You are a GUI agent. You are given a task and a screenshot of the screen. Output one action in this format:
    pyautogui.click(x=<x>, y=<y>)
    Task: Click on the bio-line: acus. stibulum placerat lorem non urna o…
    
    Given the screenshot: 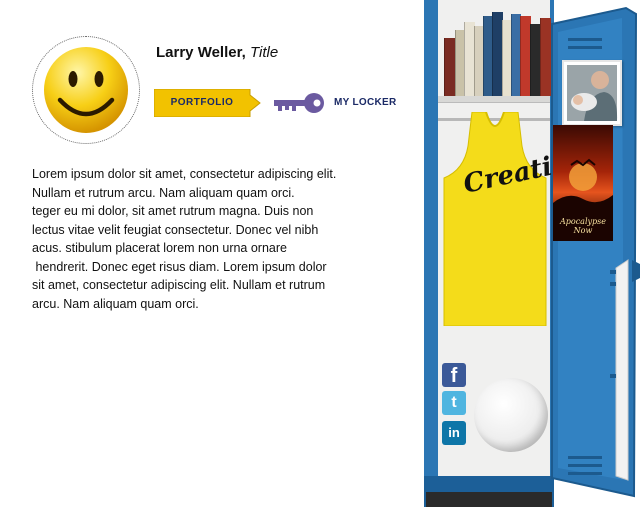 What is the action you would take?
    pyautogui.click(x=159, y=248)
    